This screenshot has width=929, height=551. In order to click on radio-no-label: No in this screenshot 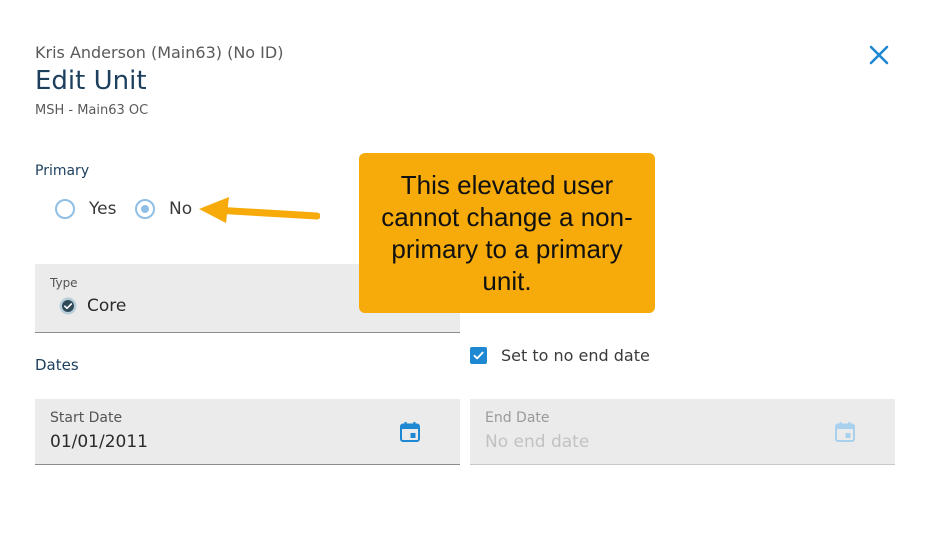, I will do `click(181, 209)`.